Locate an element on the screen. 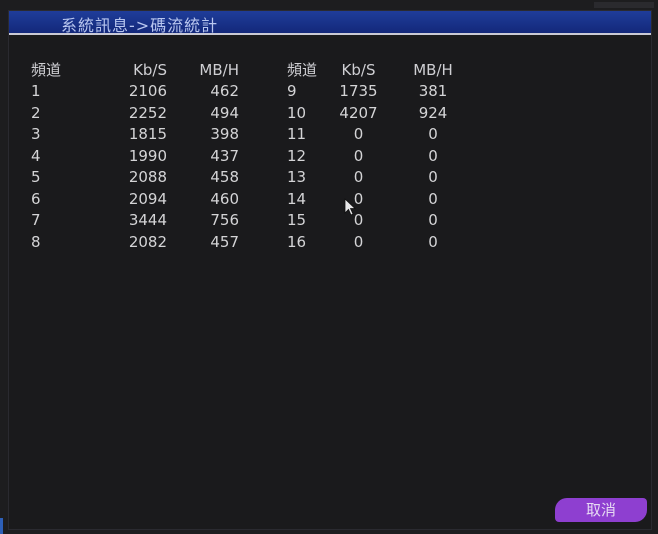 This screenshot has width=658, height=534. header-channel-2: 頻道 is located at coordinates (302, 70).